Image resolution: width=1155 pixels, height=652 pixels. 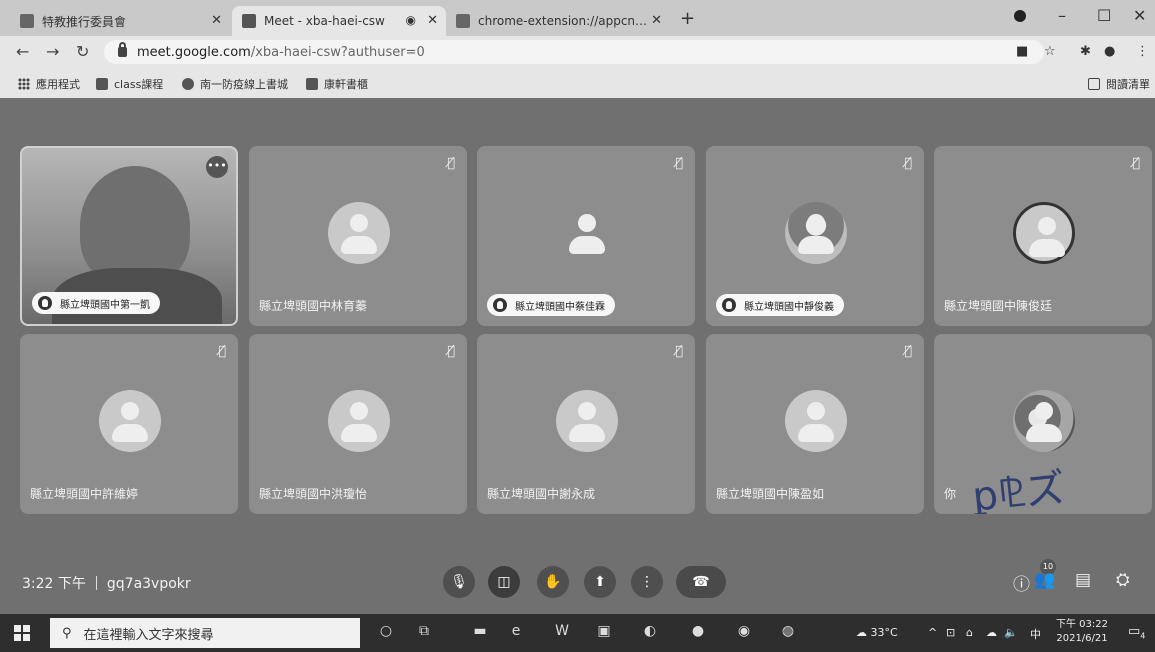 I want to click on new-tab-icon: +, so click(x=687, y=18).